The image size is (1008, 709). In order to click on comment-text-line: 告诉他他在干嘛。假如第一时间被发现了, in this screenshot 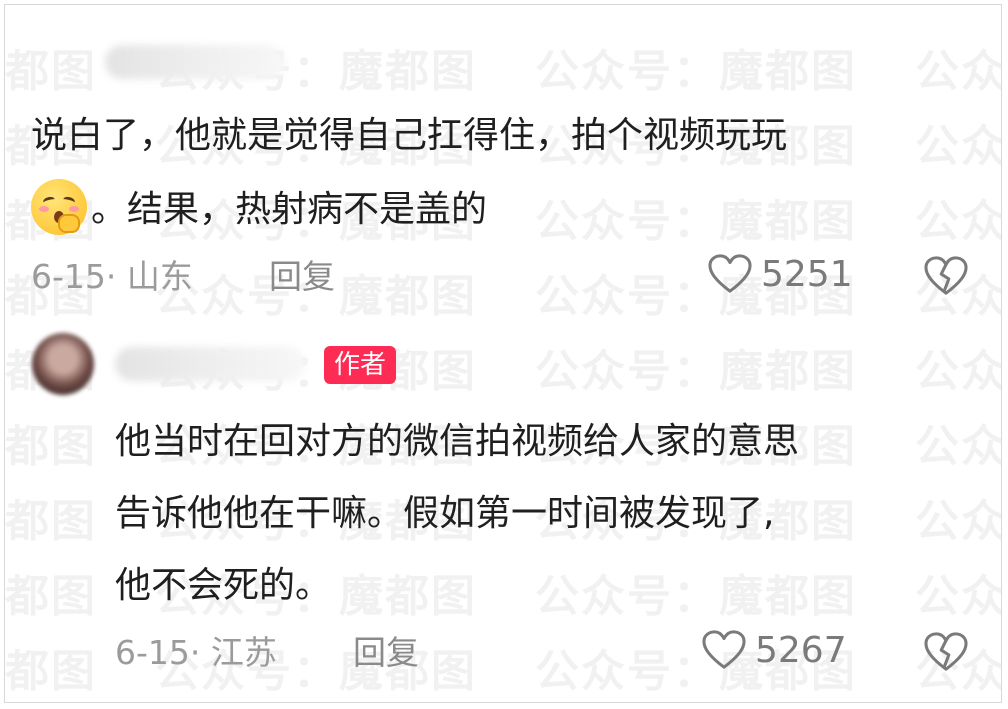, I will do `click(445, 513)`.